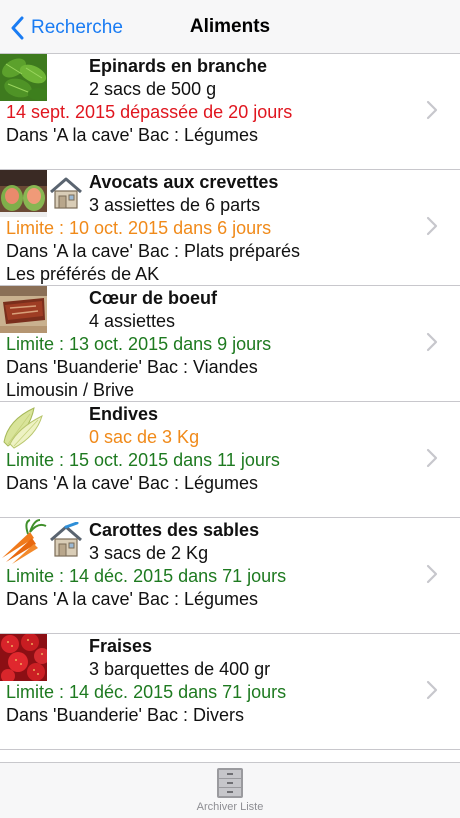 The width and height of the screenshot is (460, 818). Describe the element at coordinates (23, 541) in the screenshot. I see `carrots-photo` at that location.